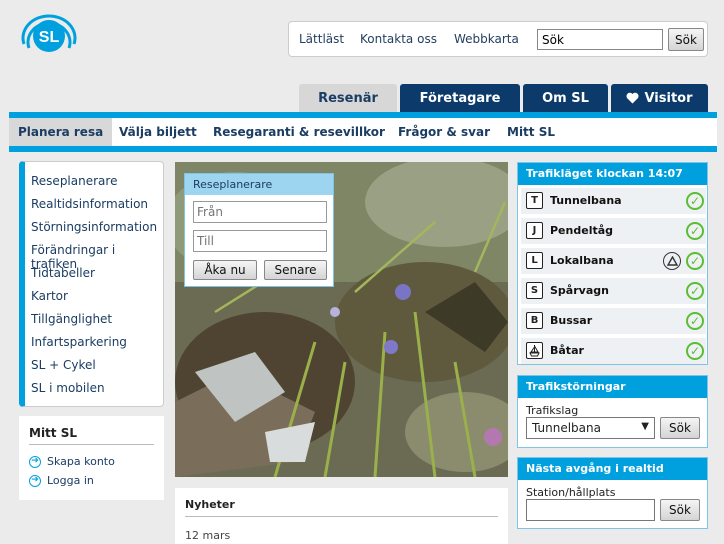 Image resolution: width=724 pixels, height=544 pixels. Describe the element at coordinates (398, 39) in the screenshot. I see `link-contact: Kontakta oss` at that location.